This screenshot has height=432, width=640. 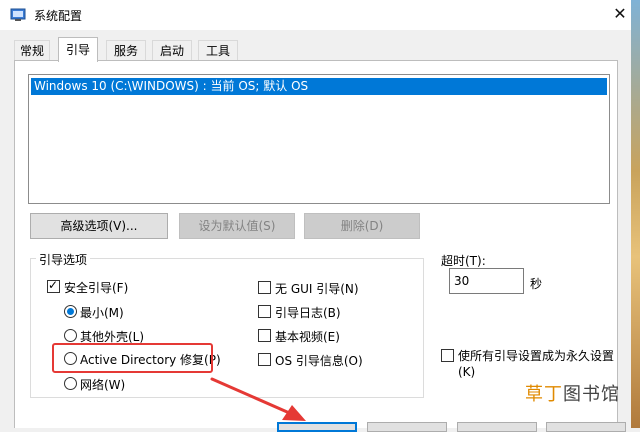 I want to click on title-bar, so click(x=315, y=15).